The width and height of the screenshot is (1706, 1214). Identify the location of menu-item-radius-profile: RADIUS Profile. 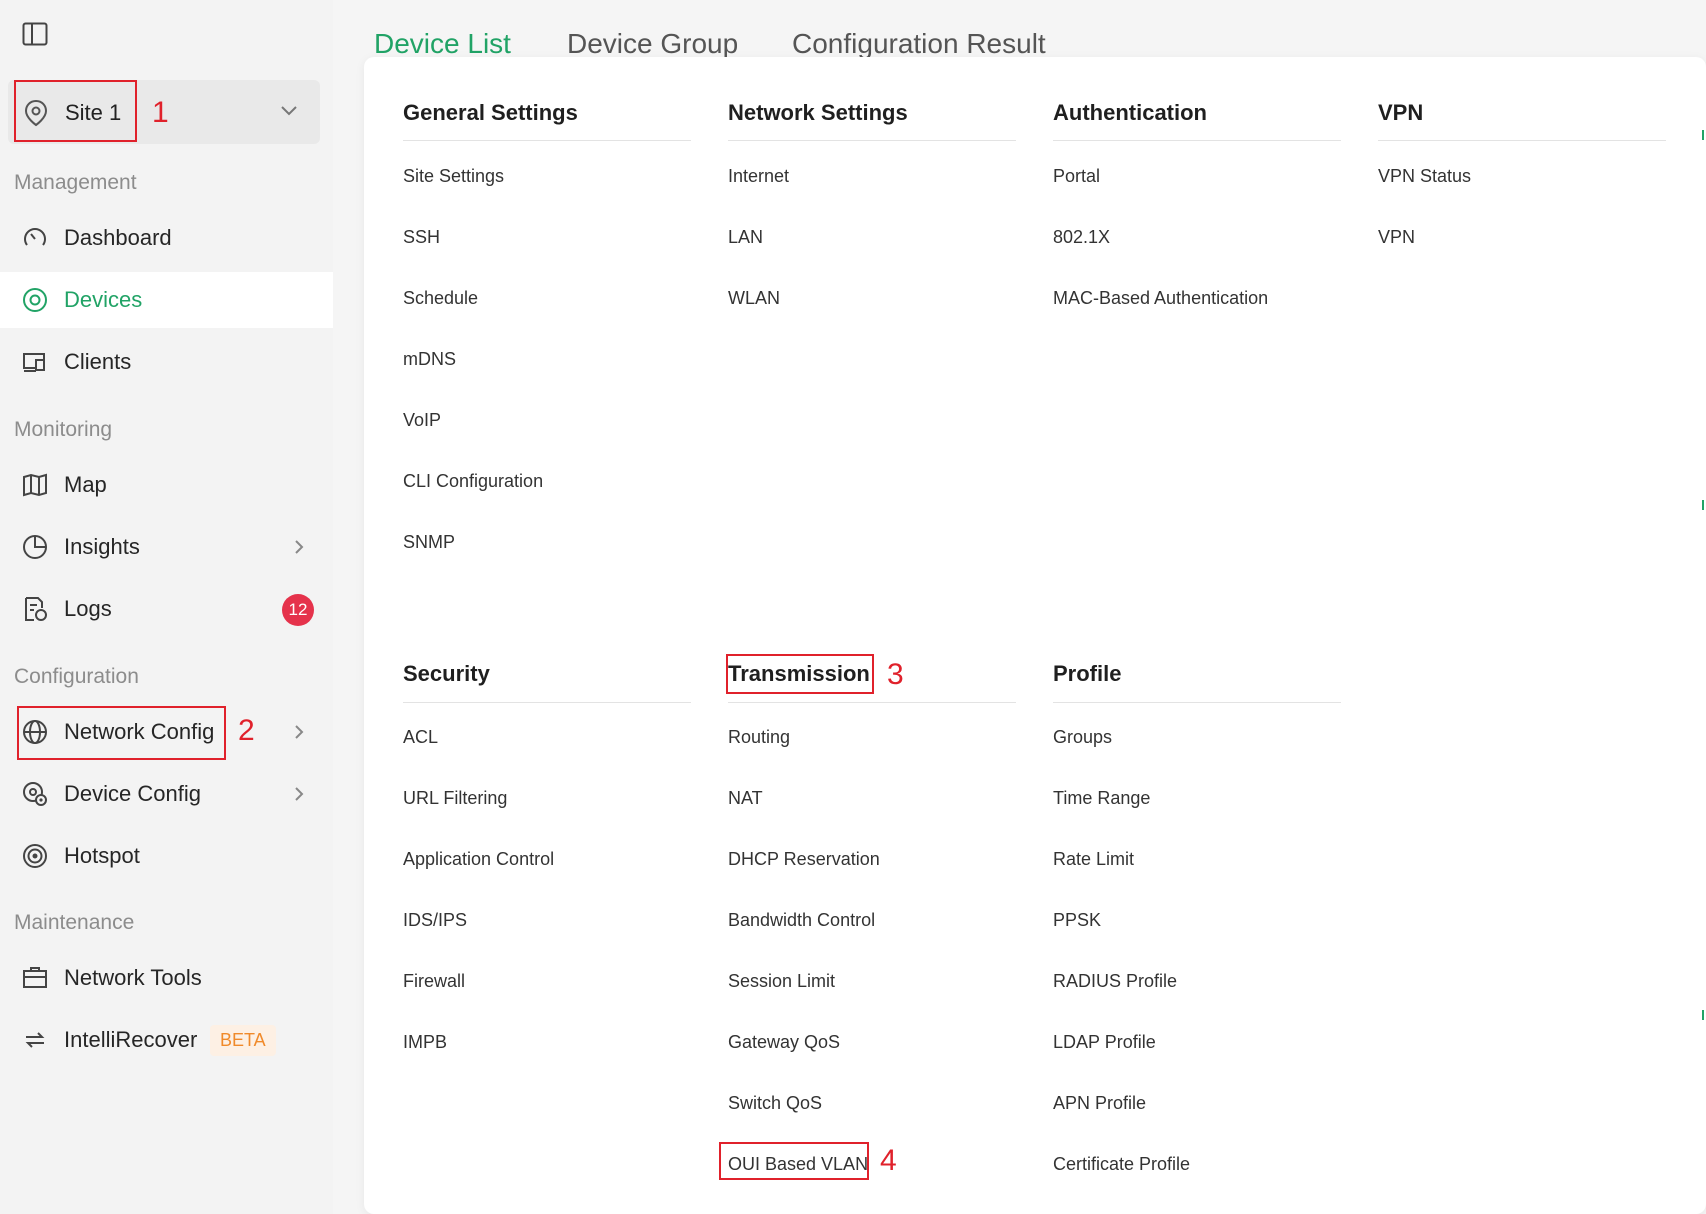
(1115, 981).